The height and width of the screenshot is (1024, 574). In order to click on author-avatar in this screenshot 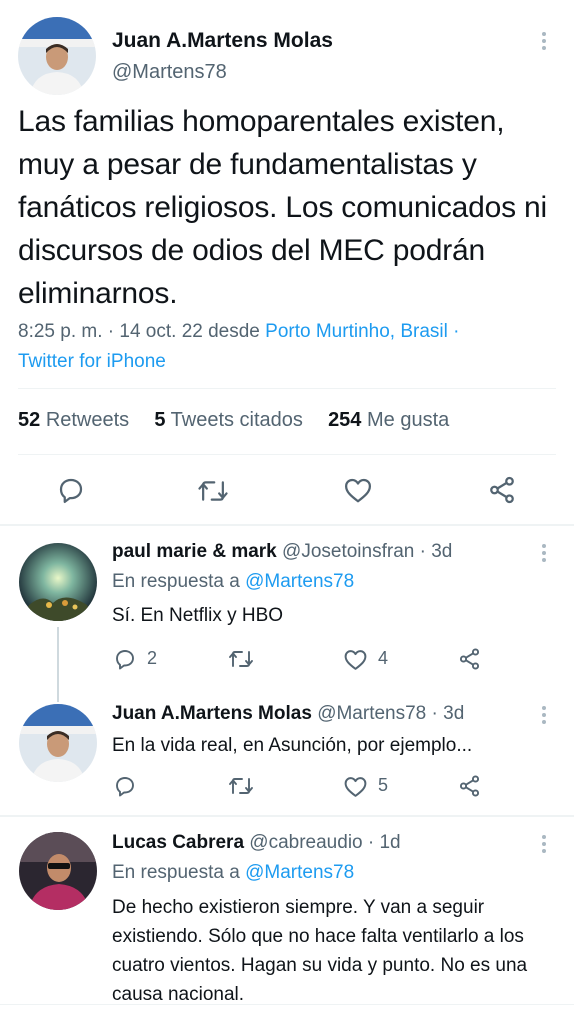, I will do `click(57, 56)`.